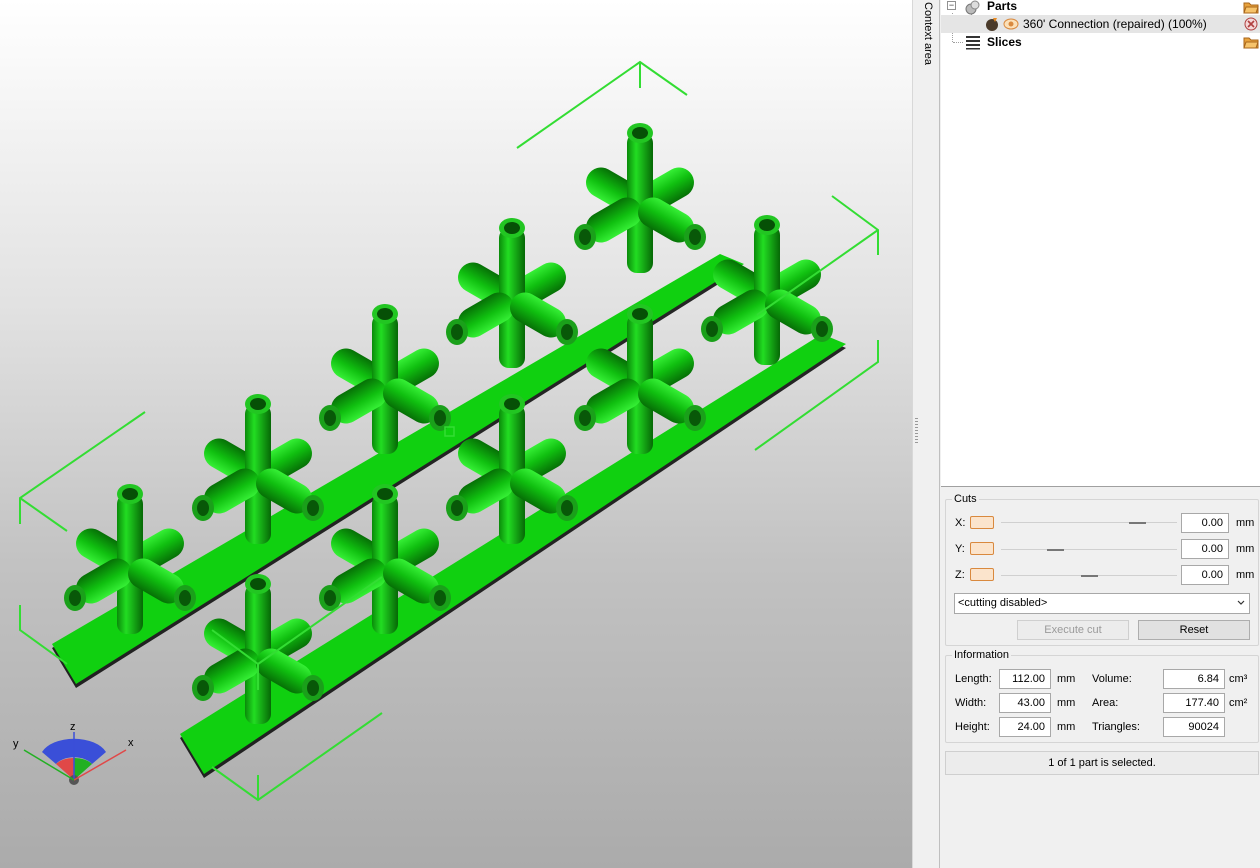 The height and width of the screenshot is (868, 1260). What do you see at coordinates (1025, 703) in the screenshot?
I see `width-value: 43.00` at bounding box center [1025, 703].